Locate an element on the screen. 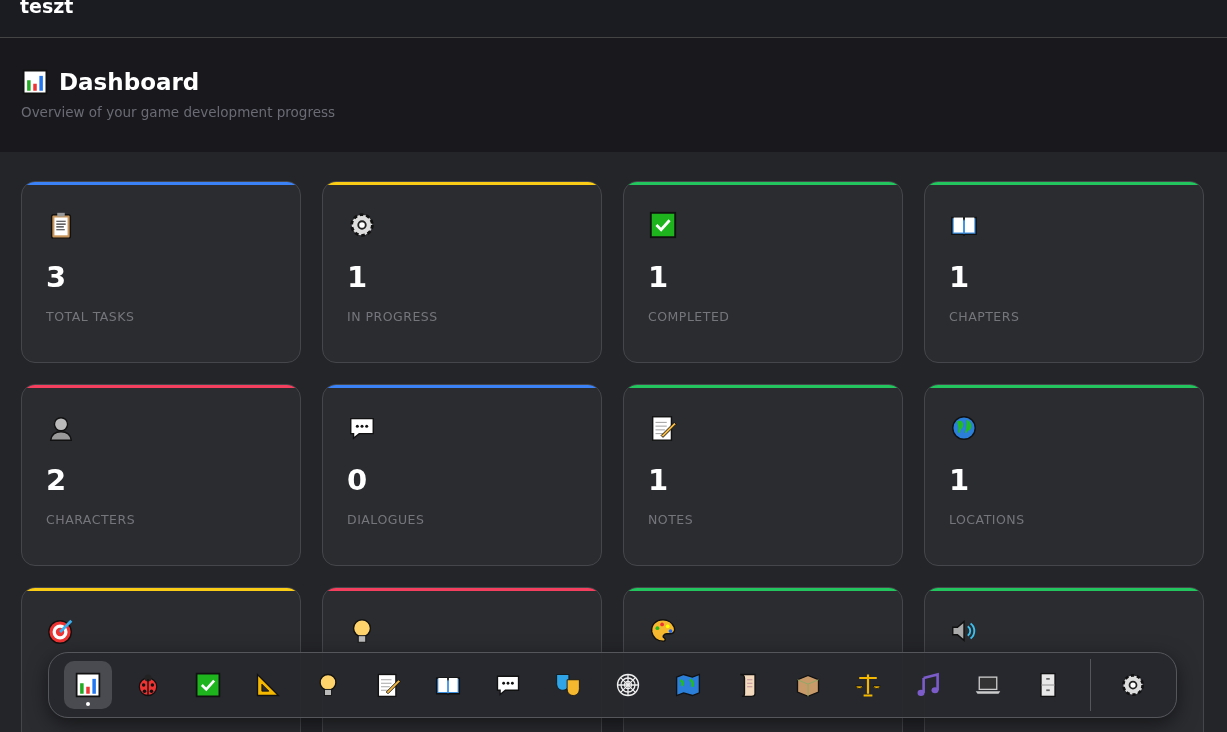 The image size is (1227, 732). ruler-icon is located at coordinates (268, 685).